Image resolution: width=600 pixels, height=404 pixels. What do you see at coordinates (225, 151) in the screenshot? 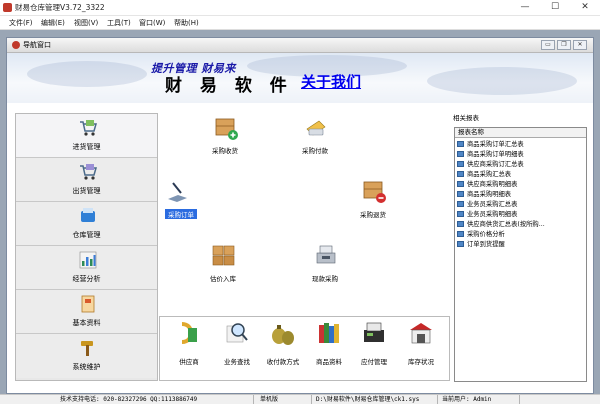
I see `workarea-label: 采购收货` at bounding box center [225, 151].